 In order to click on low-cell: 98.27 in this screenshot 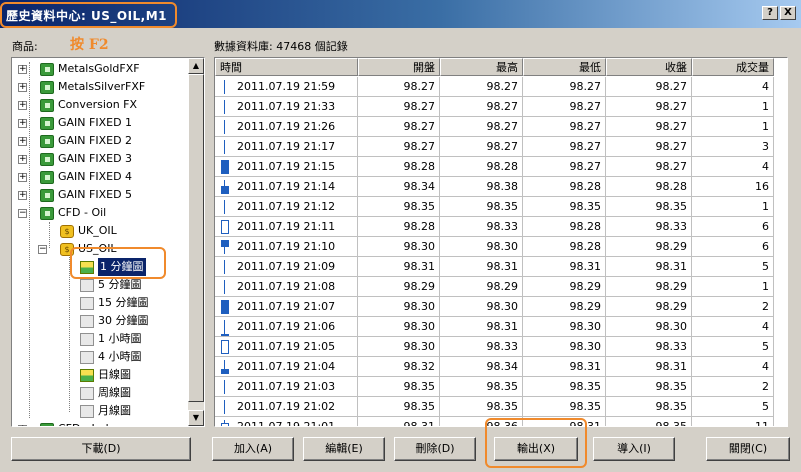, I will do `click(564, 107)`.